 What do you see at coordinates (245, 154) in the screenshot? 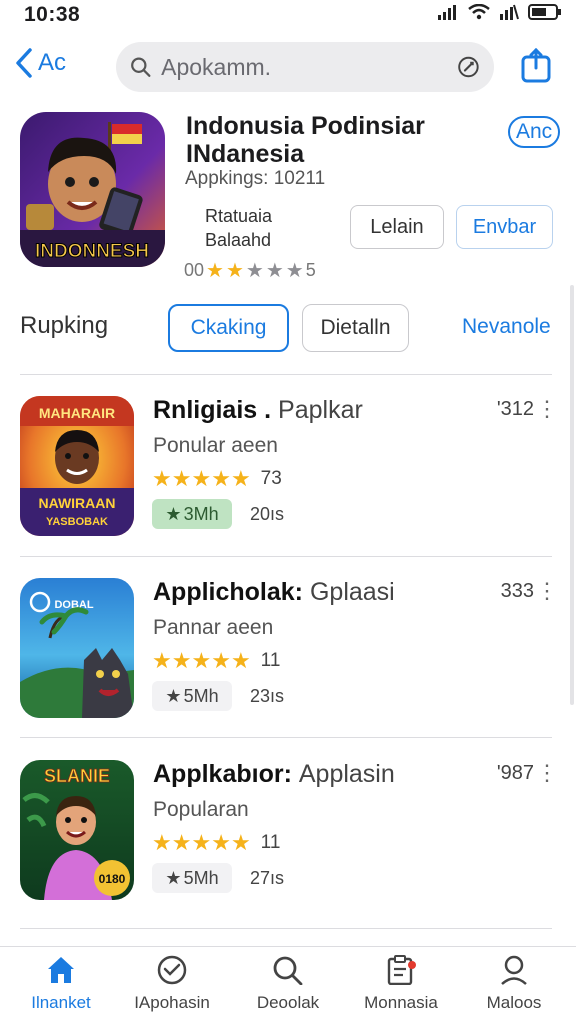
I see `app-title-line2: INdanesia` at bounding box center [245, 154].